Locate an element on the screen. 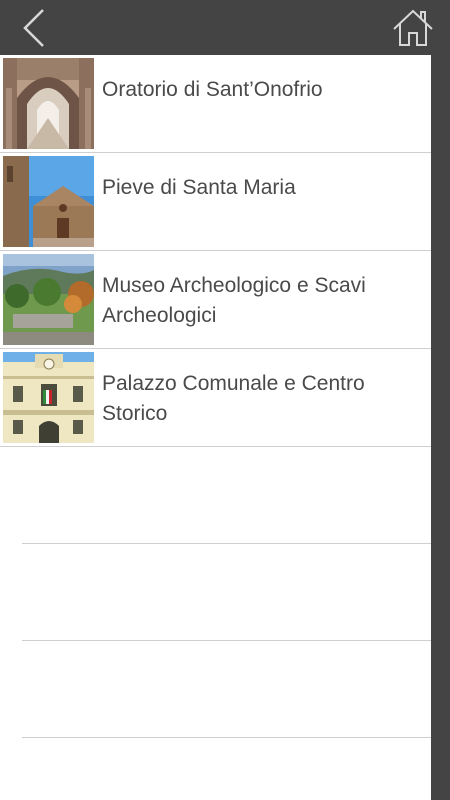 This screenshot has width=450, height=800. list-item-label: Pieve di Santa Maria is located at coordinates (199, 187).